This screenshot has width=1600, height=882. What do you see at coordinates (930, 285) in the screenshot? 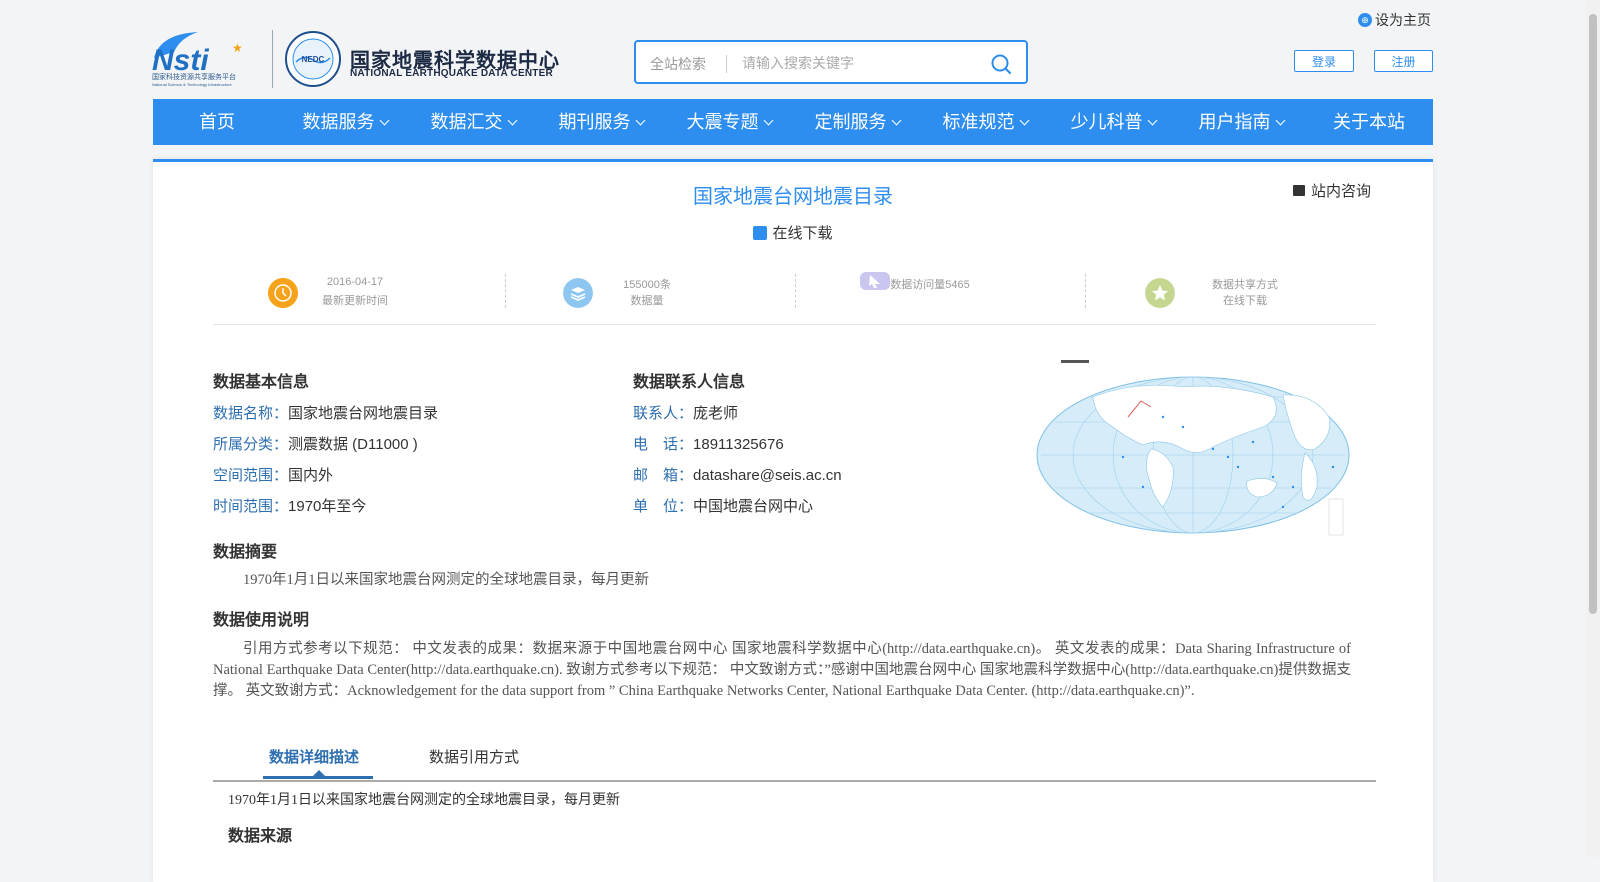
I see `stat-value: 数据访问量5465` at bounding box center [930, 285].